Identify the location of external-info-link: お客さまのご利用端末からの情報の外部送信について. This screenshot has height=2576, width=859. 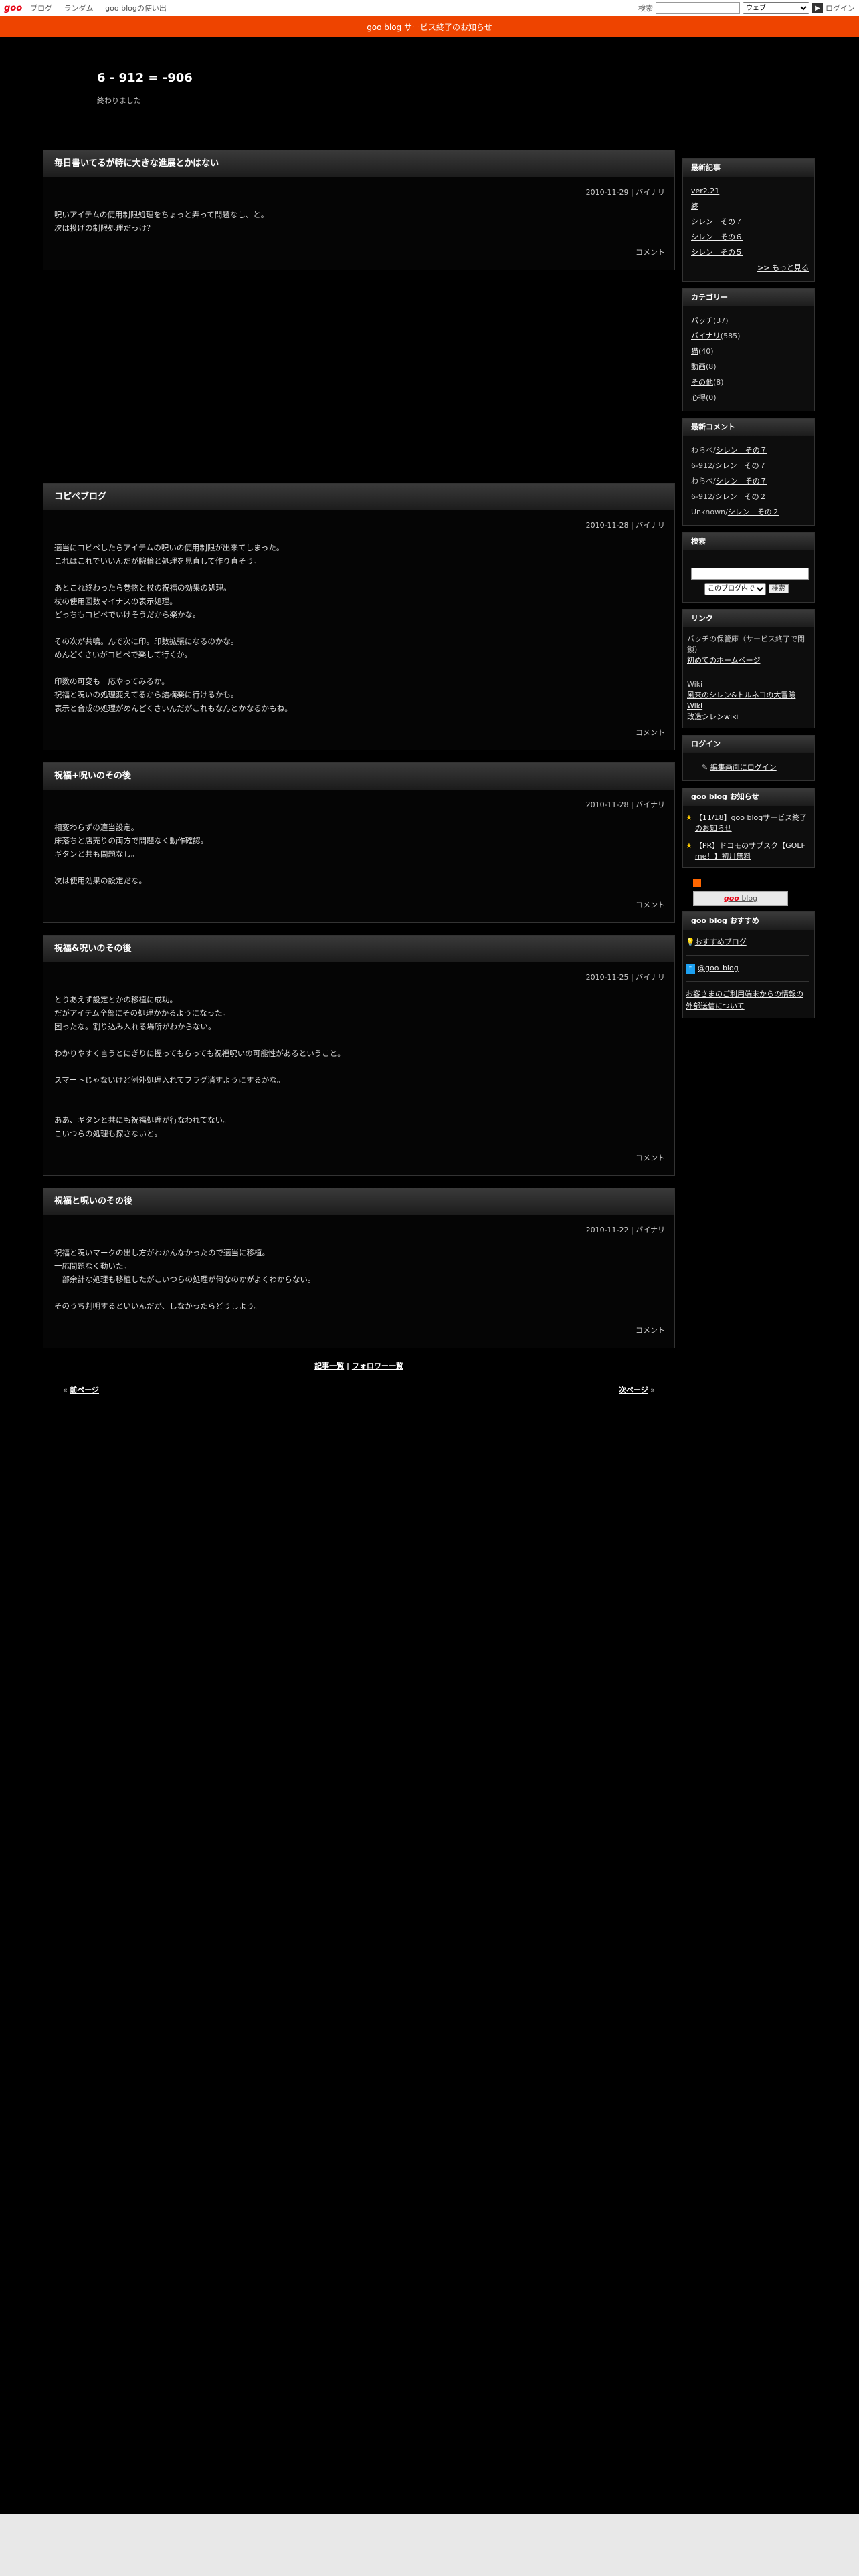
(745, 1000).